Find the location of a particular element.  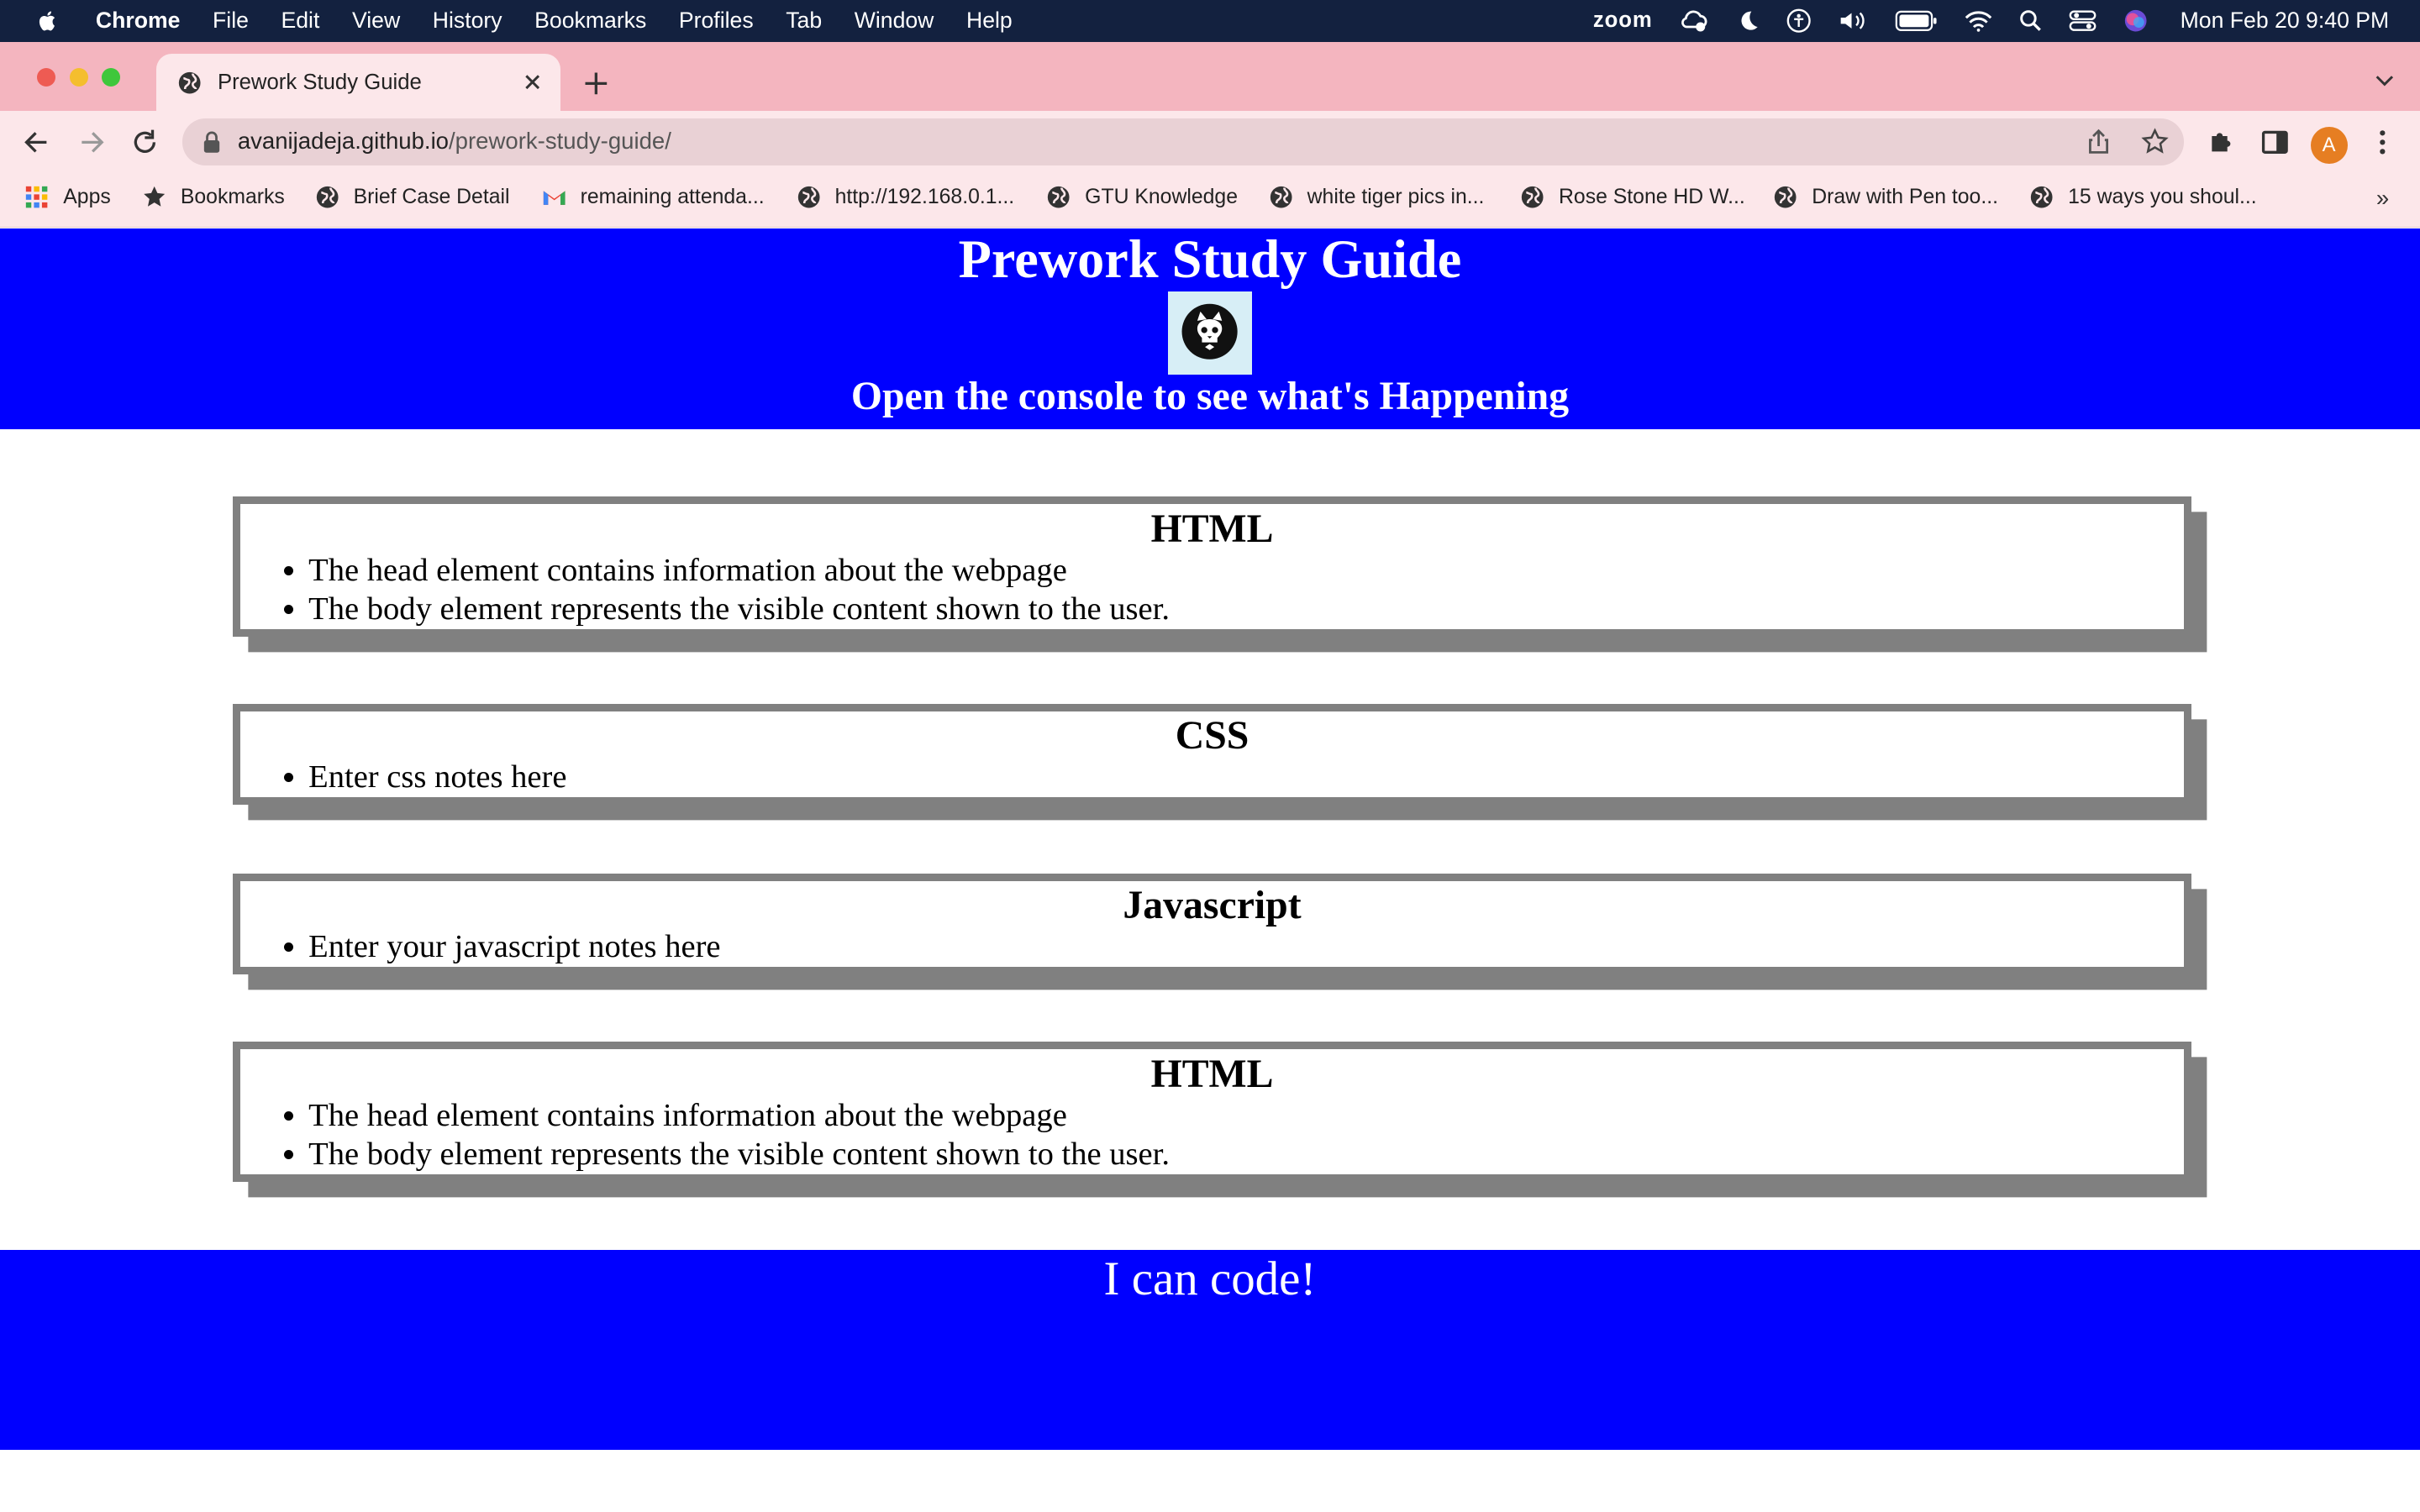

close-window-button is located at coordinates (46, 77).